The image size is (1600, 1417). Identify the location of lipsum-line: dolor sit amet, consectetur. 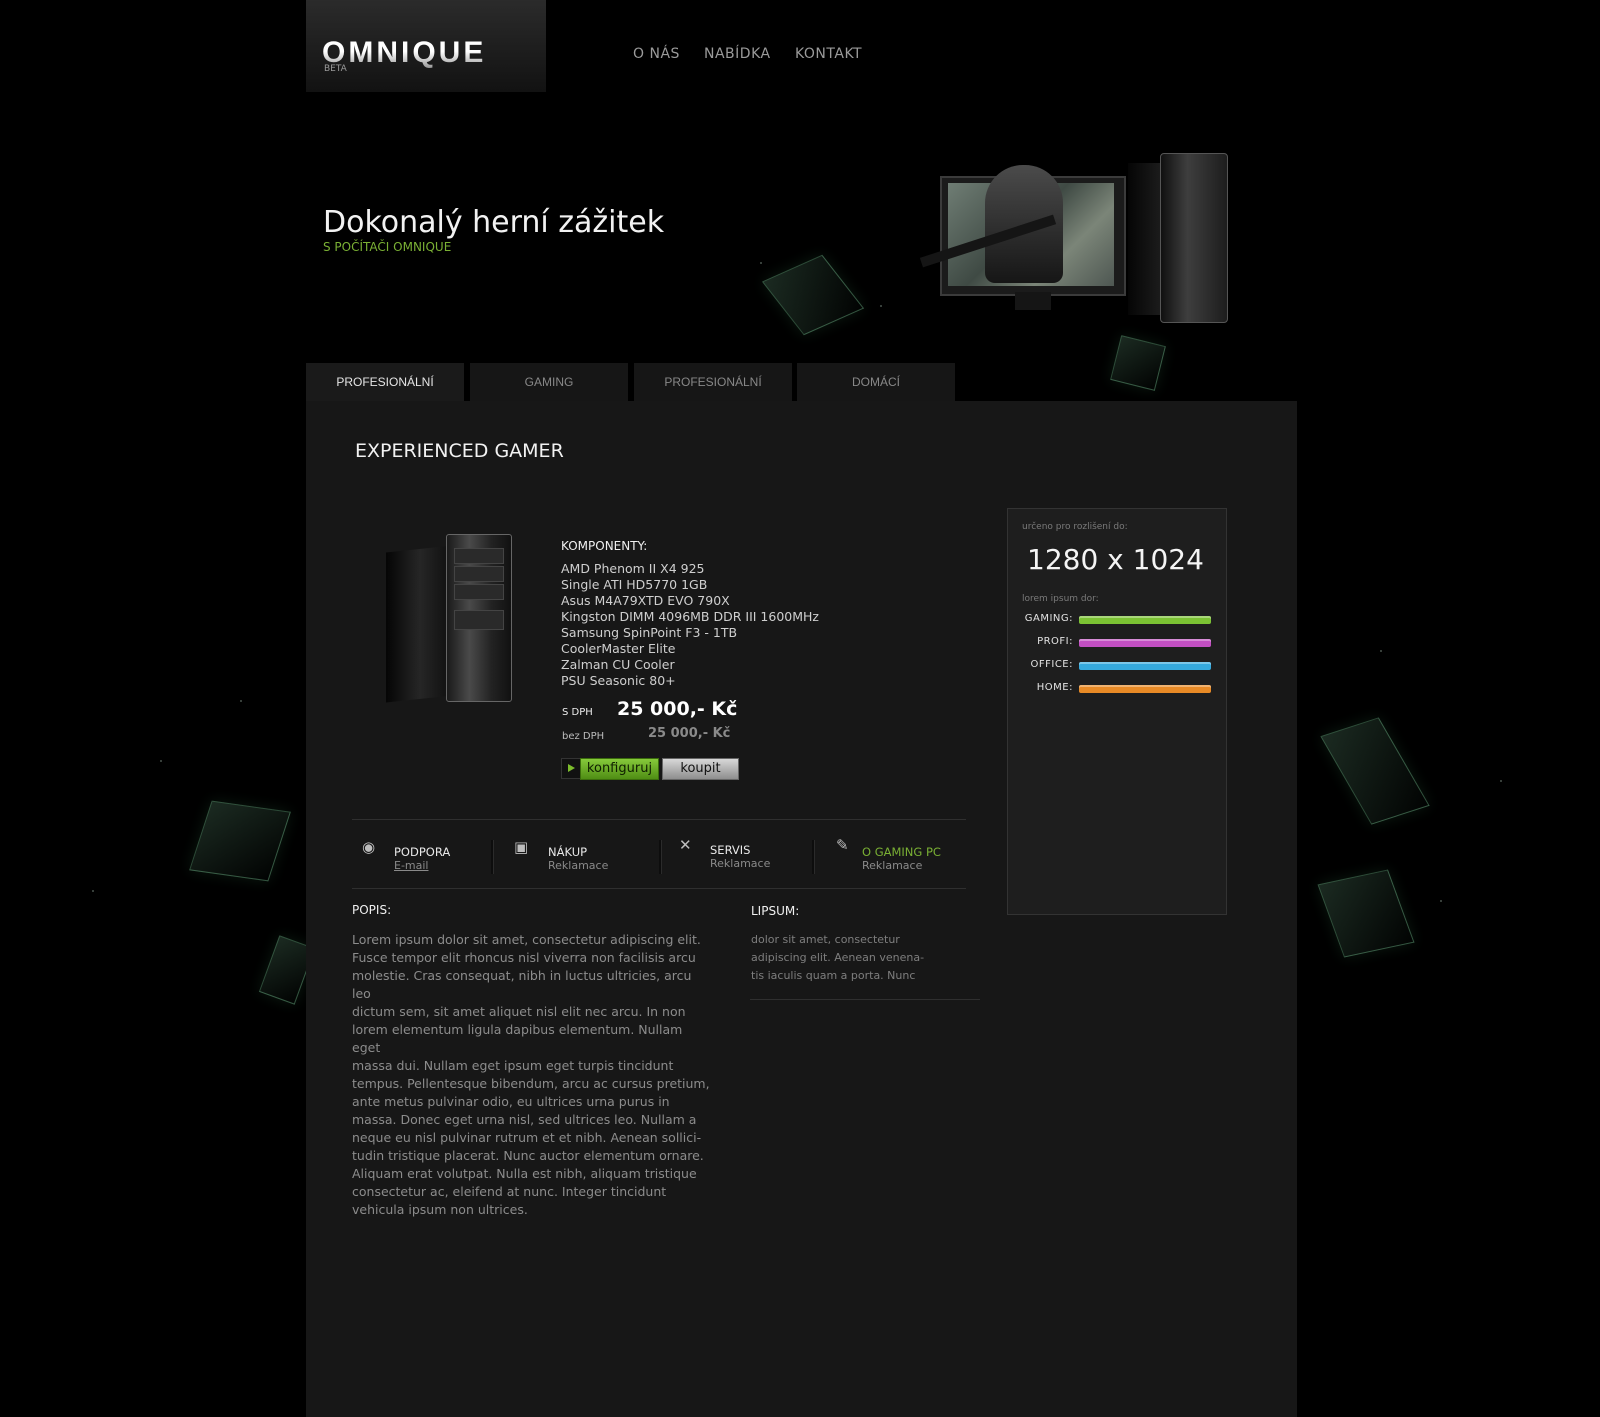
(825, 939).